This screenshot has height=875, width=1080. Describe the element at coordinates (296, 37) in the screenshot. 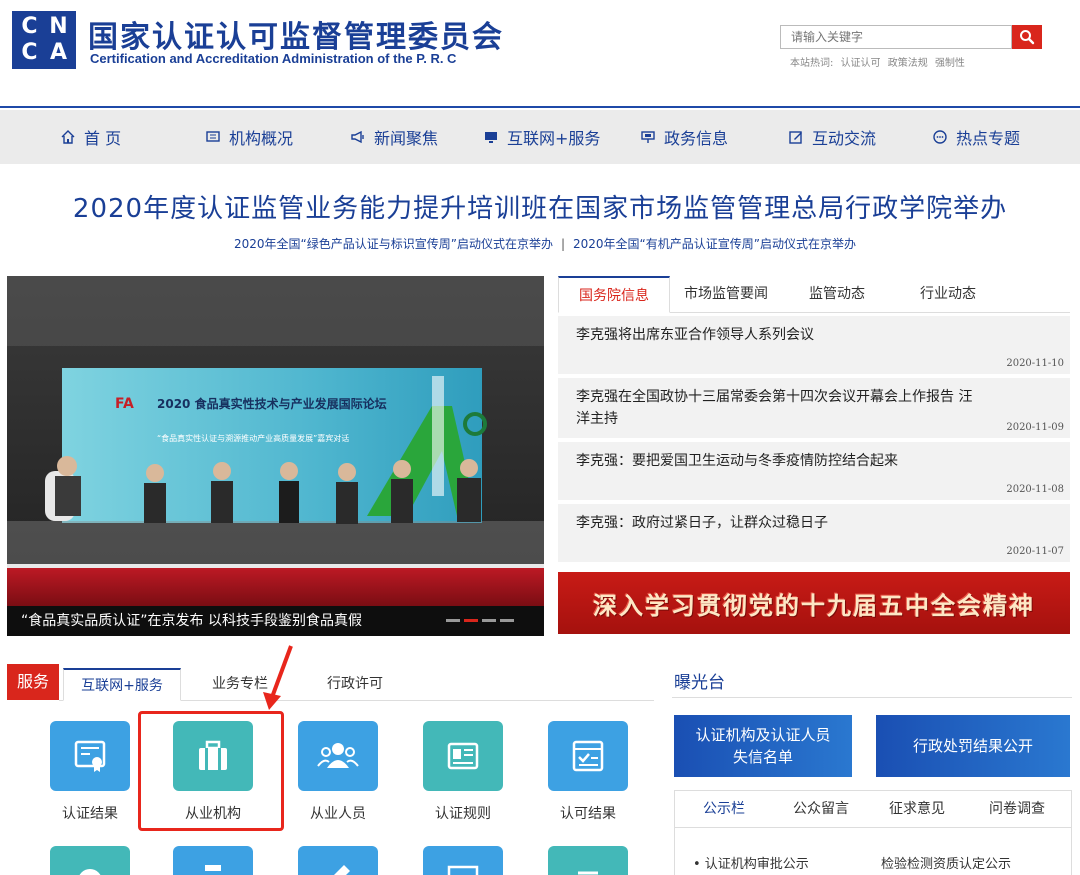

I see `site-title-cn: 国家认证认可监督管理委员会` at that location.